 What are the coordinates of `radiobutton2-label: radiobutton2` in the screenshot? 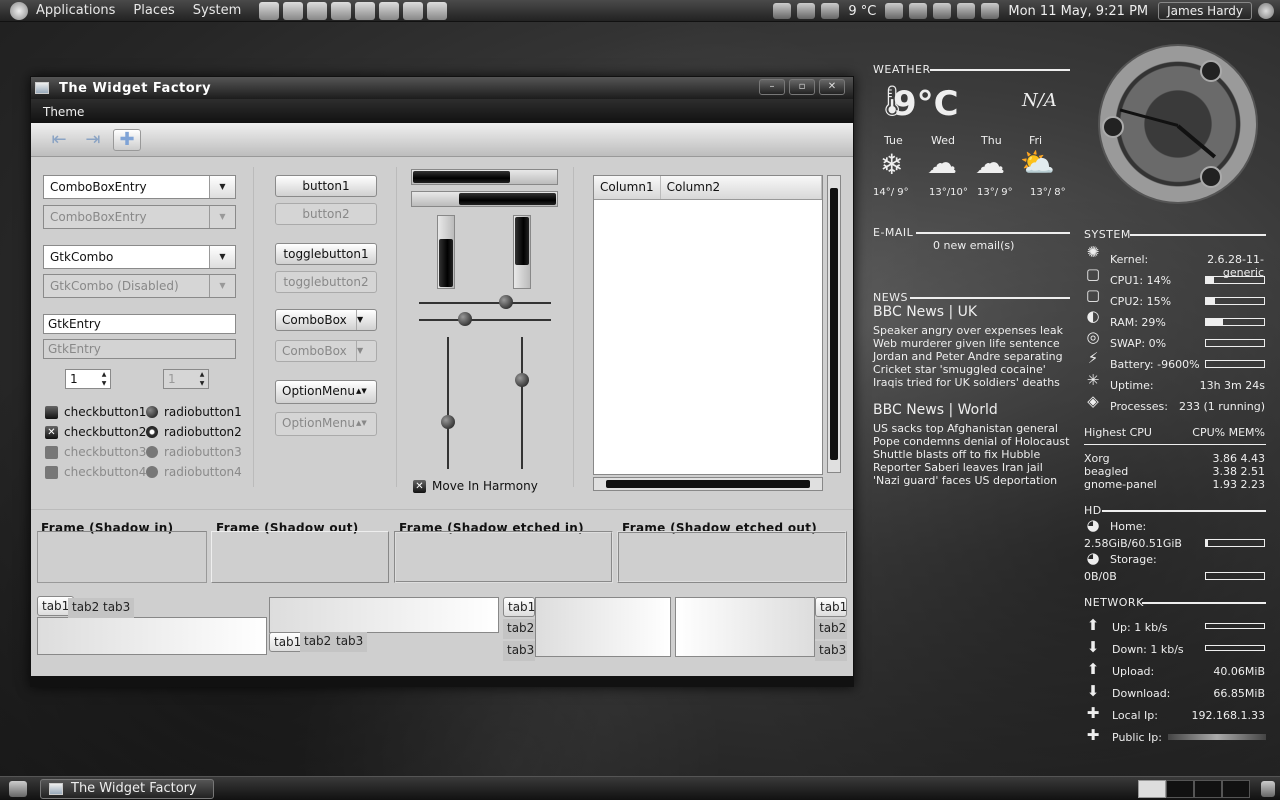 It's located at (203, 432).